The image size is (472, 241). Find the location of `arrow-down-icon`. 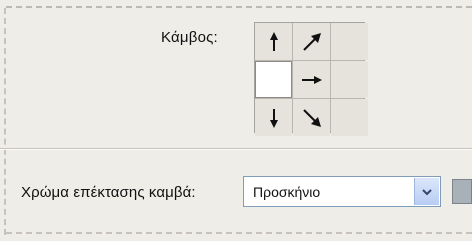

arrow-down-icon is located at coordinates (273, 118).